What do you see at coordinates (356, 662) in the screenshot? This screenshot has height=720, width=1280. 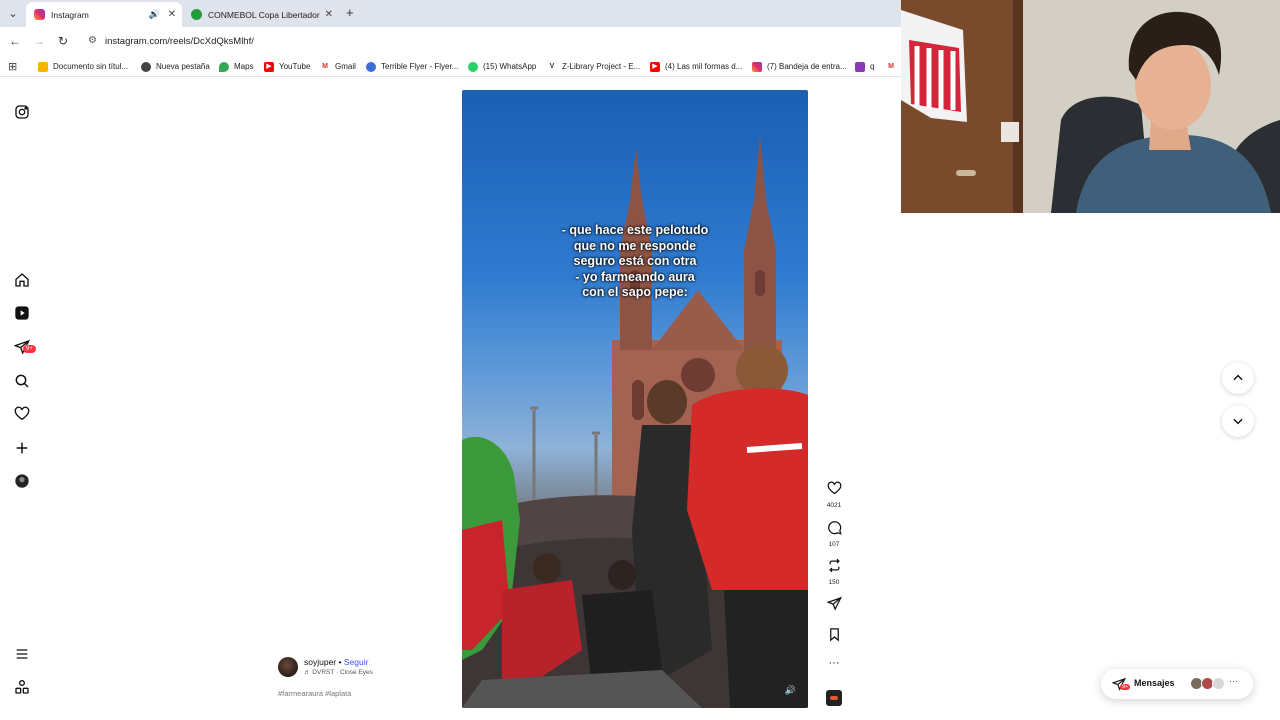 I see `follow-button: Seguir` at bounding box center [356, 662].